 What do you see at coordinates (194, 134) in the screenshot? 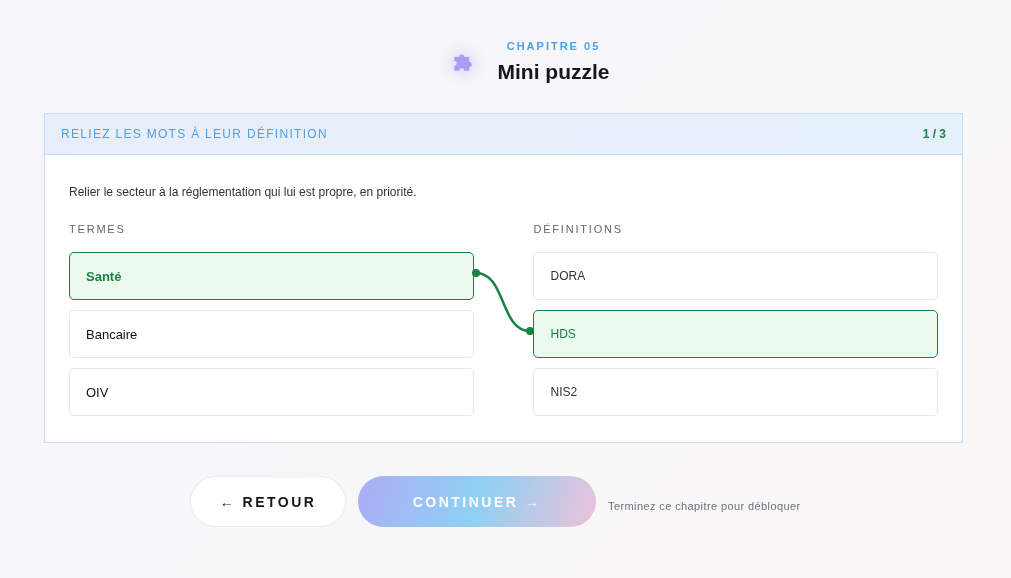
I see `card-heading: RELIEZ LES MOTS À LEUR DÉFINITION` at bounding box center [194, 134].